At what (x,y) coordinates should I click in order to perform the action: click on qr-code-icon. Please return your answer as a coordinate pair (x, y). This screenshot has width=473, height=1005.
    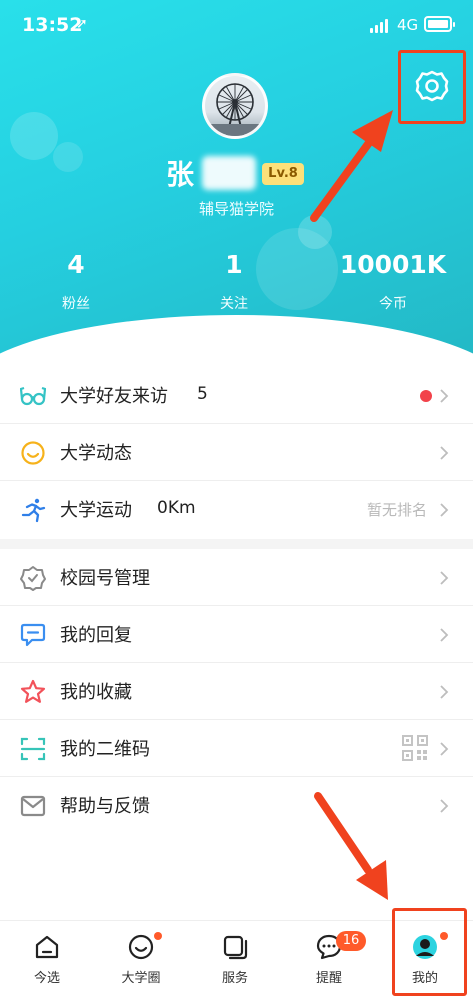
    Looking at the image, I should click on (415, 748).